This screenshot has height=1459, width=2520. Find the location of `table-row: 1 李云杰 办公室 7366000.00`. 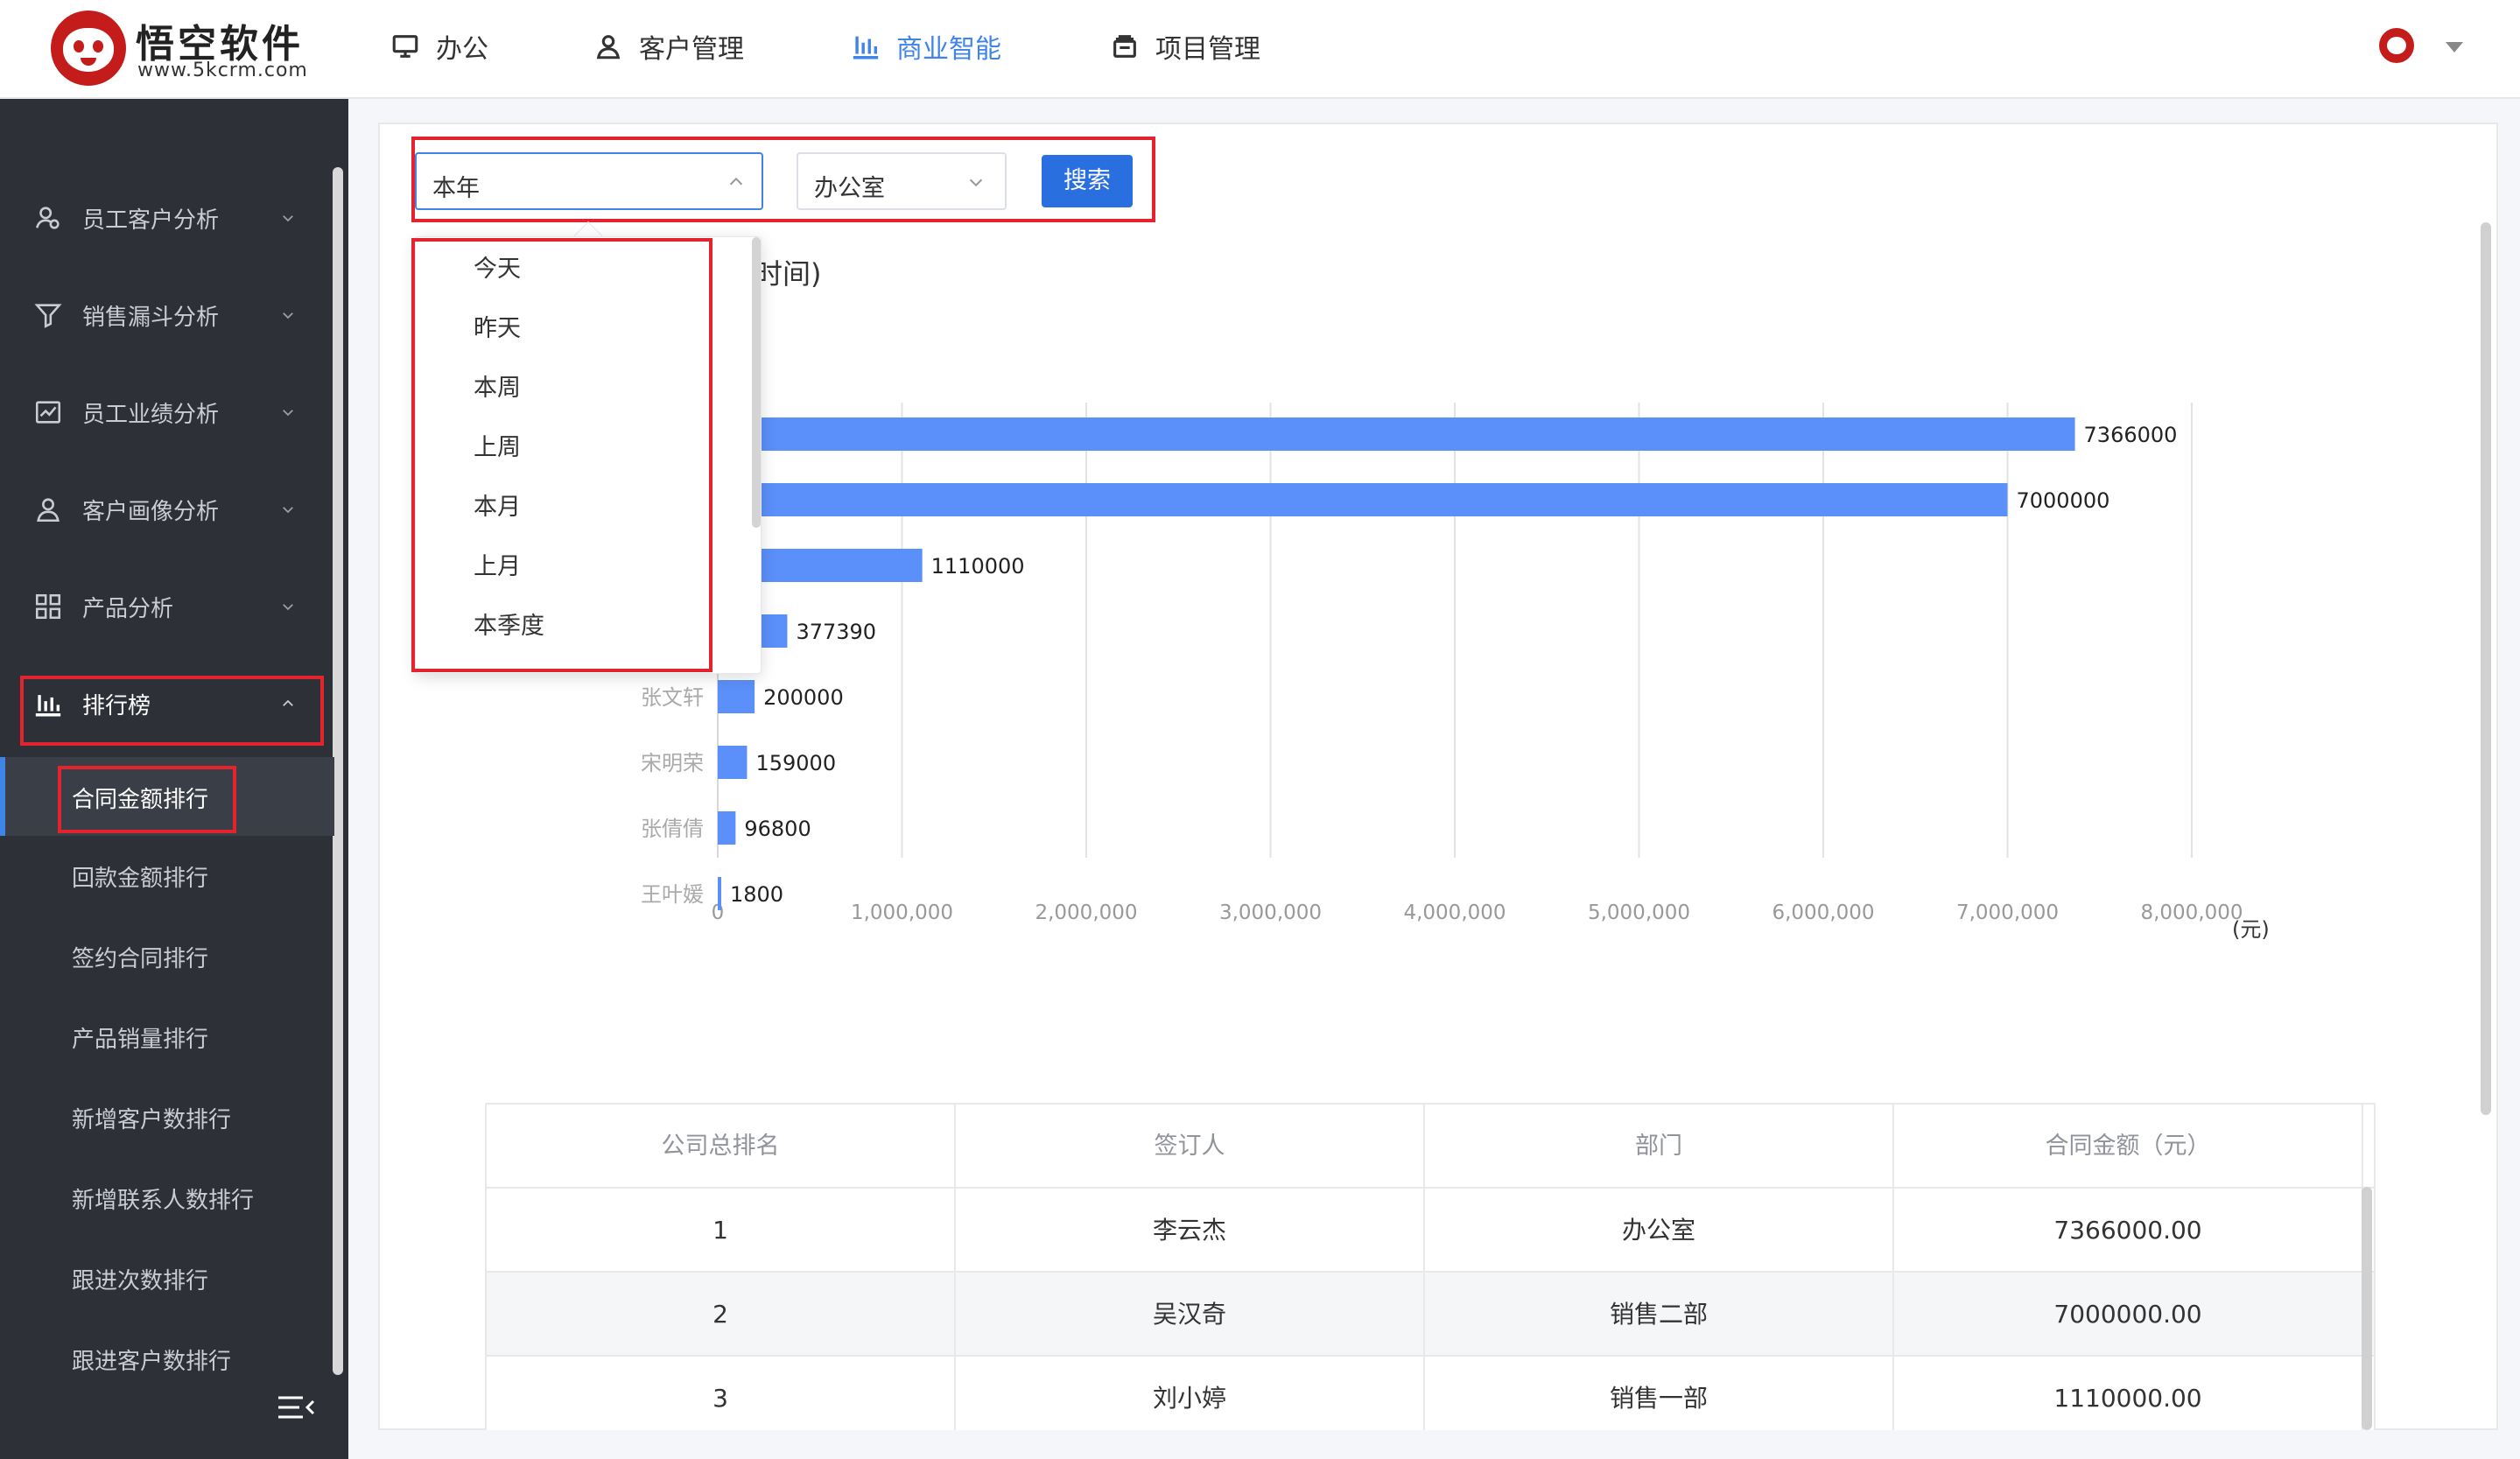

table-row: 1 李云杰 办公室 7366000.00 is located at coordinates (1430, 1231).